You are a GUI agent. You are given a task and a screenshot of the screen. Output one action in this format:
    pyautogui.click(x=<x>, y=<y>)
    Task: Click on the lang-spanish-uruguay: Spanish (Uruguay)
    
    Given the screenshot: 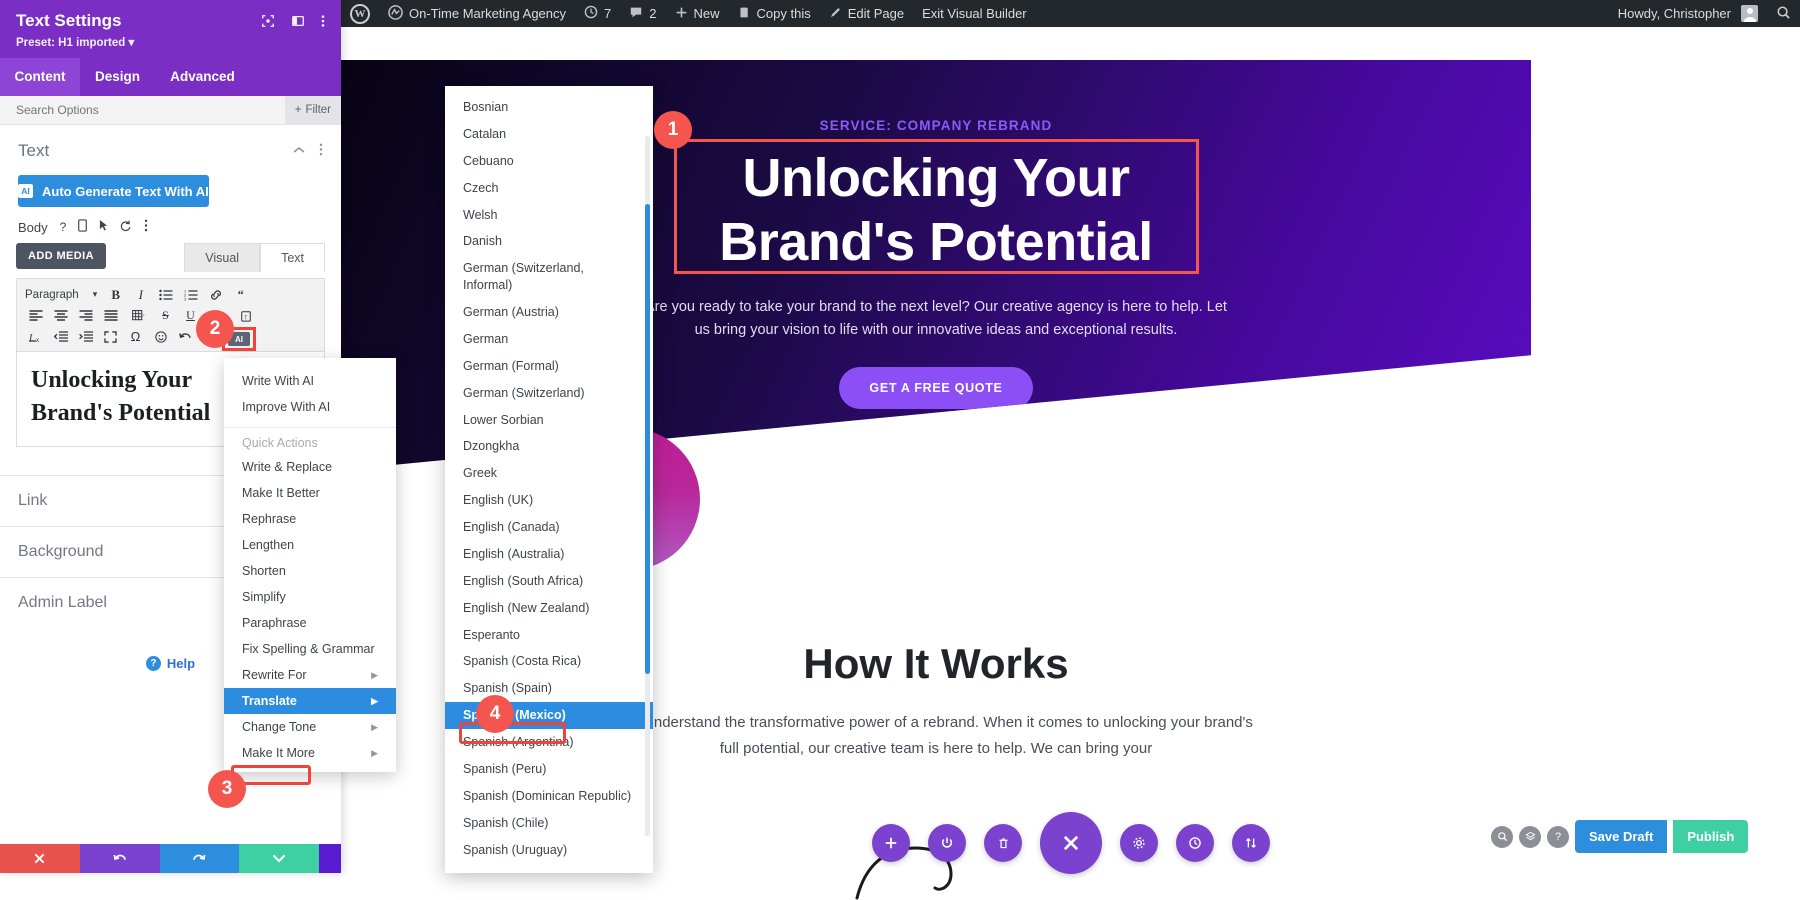 What is the action you would take?
    pyautogui.click(x=549, y=850)
    